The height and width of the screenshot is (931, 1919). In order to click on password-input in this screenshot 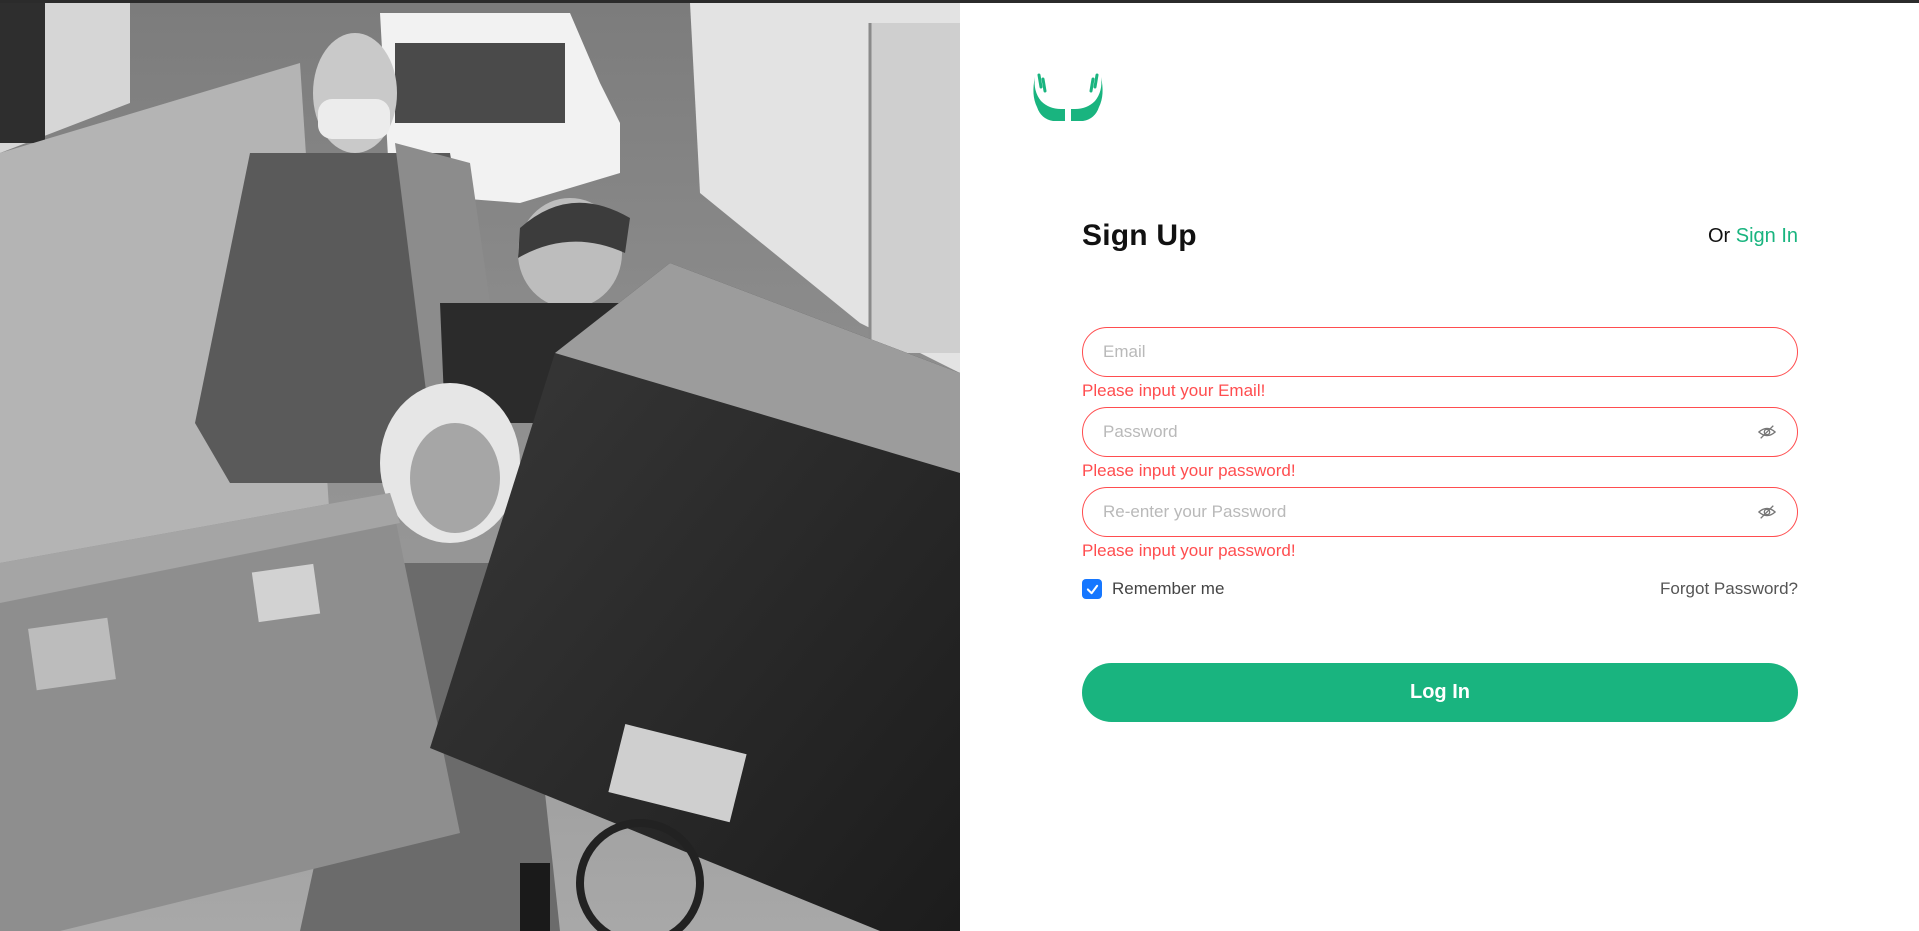, I will do `click(1430, 432)`.